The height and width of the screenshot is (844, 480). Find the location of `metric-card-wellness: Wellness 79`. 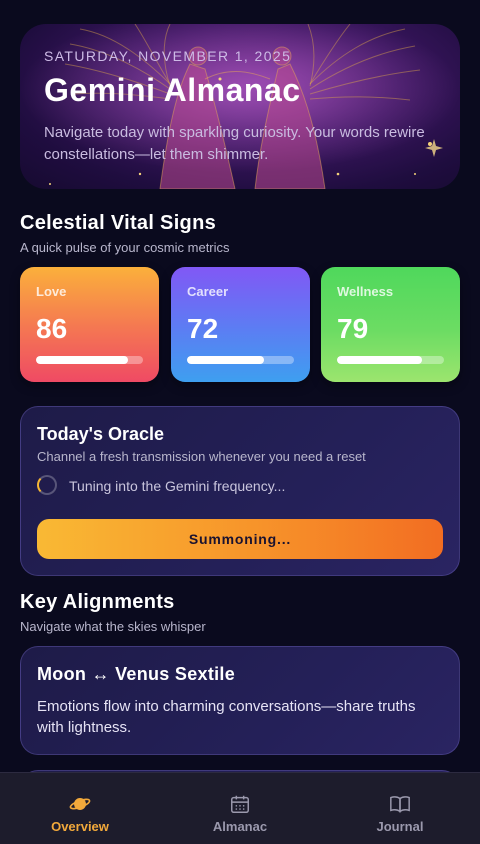

metric-card-wellness: Wellness 79 is located at coordinates (390, 324).